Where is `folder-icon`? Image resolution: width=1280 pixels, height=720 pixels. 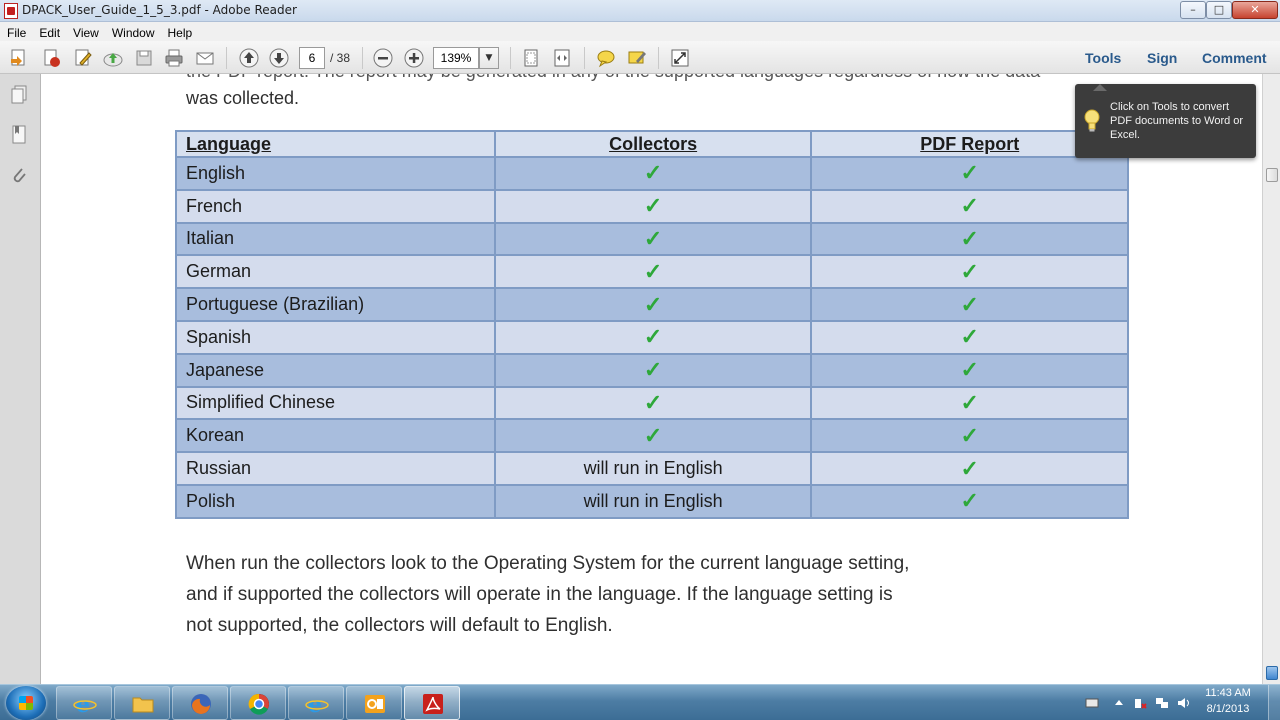 folder-icon is located at coordinates (143, 704).